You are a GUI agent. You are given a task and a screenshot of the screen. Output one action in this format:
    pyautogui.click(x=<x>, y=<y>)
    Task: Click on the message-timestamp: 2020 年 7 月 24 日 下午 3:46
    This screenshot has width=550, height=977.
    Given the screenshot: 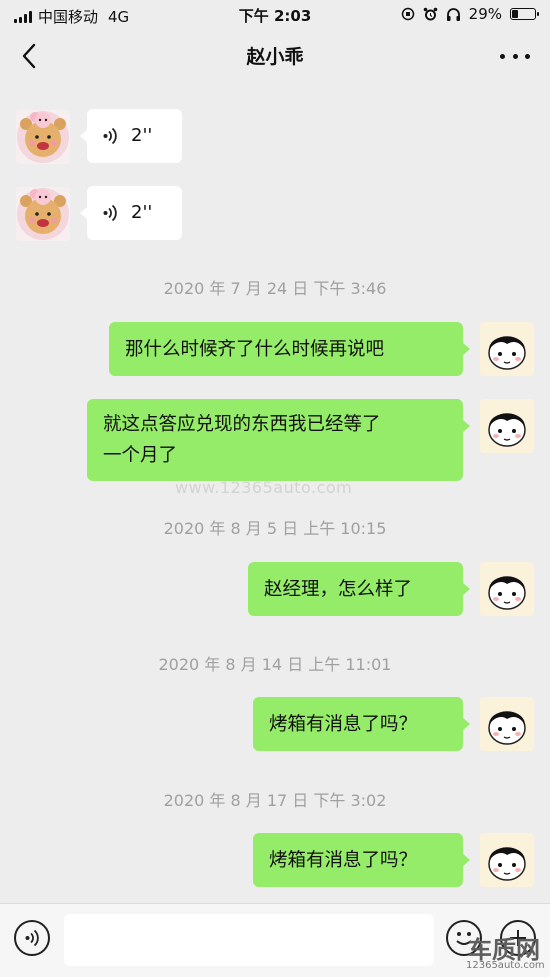 What is the action you would take?
    pyautogui.click(x=275, y=288)
    